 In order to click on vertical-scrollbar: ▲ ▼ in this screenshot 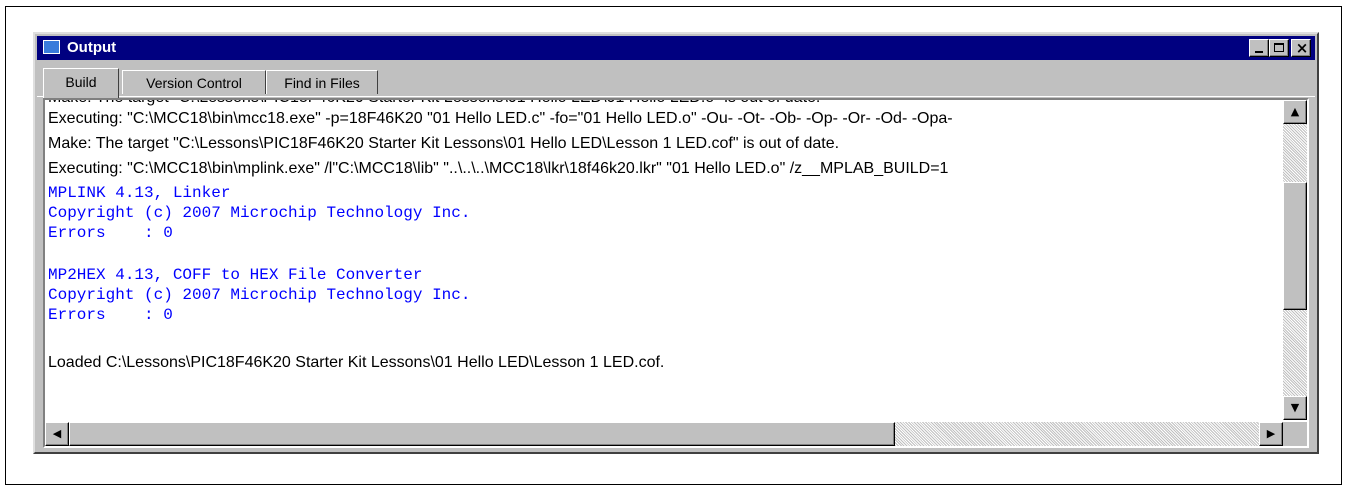, I will do `click(1295, 260)`.